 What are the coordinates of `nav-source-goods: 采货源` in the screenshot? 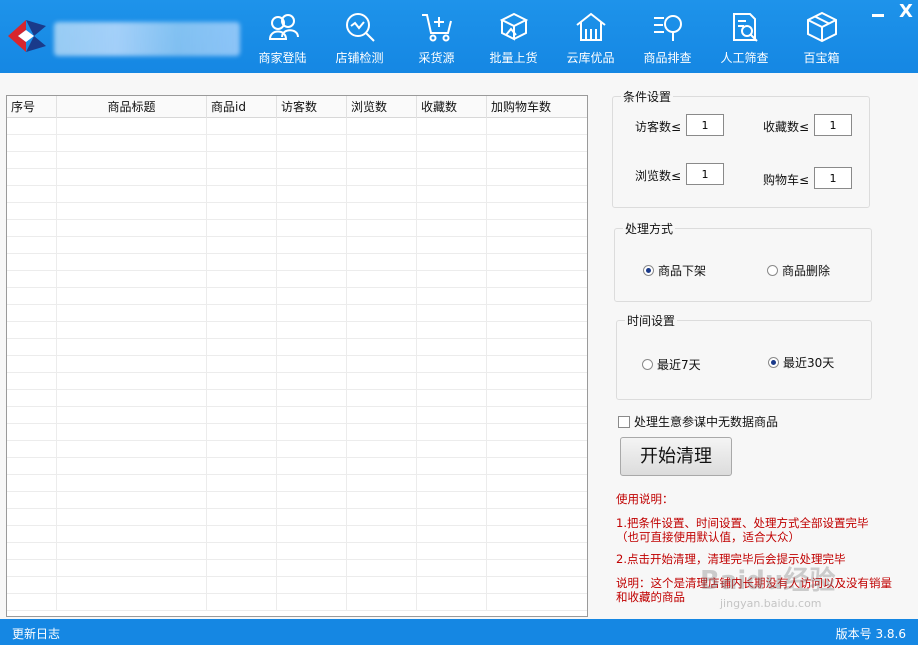 It's located at (436, 36).